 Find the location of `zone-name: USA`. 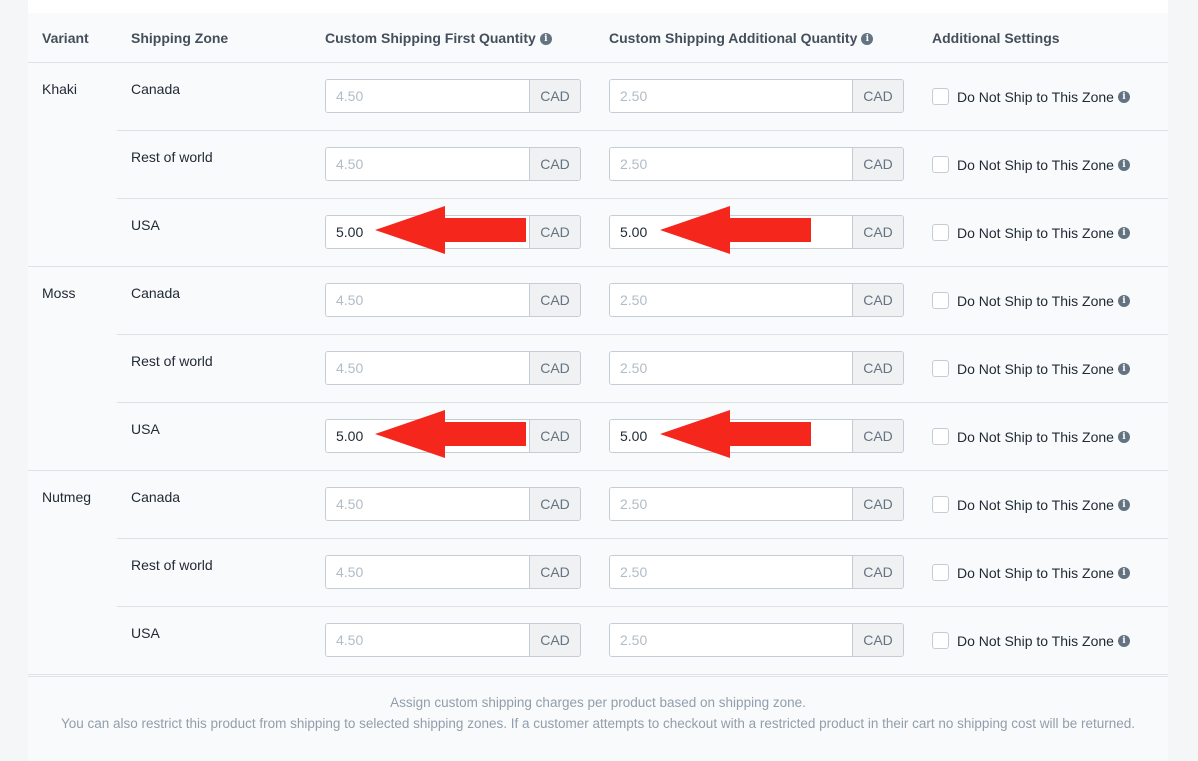

zone-name: USA is located at coordinates (145, 429).